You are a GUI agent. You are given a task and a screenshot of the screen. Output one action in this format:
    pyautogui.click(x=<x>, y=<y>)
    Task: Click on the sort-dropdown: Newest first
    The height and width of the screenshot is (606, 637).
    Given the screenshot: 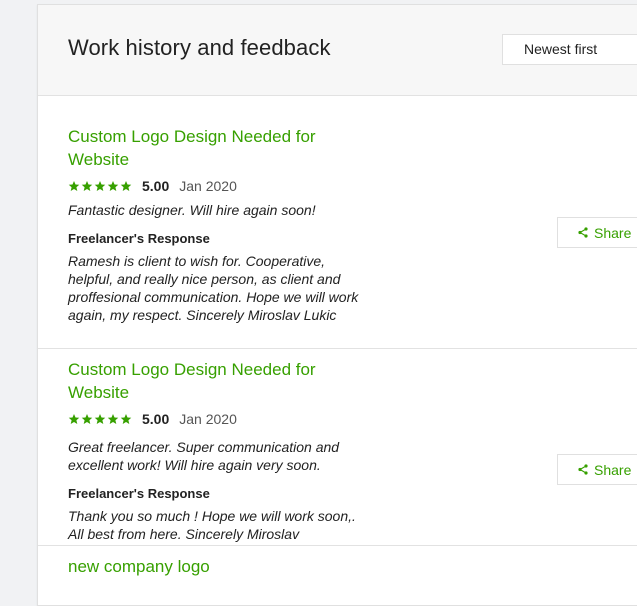 What is the action you would take?
    pyautogui.click(x=569, y=49)
    